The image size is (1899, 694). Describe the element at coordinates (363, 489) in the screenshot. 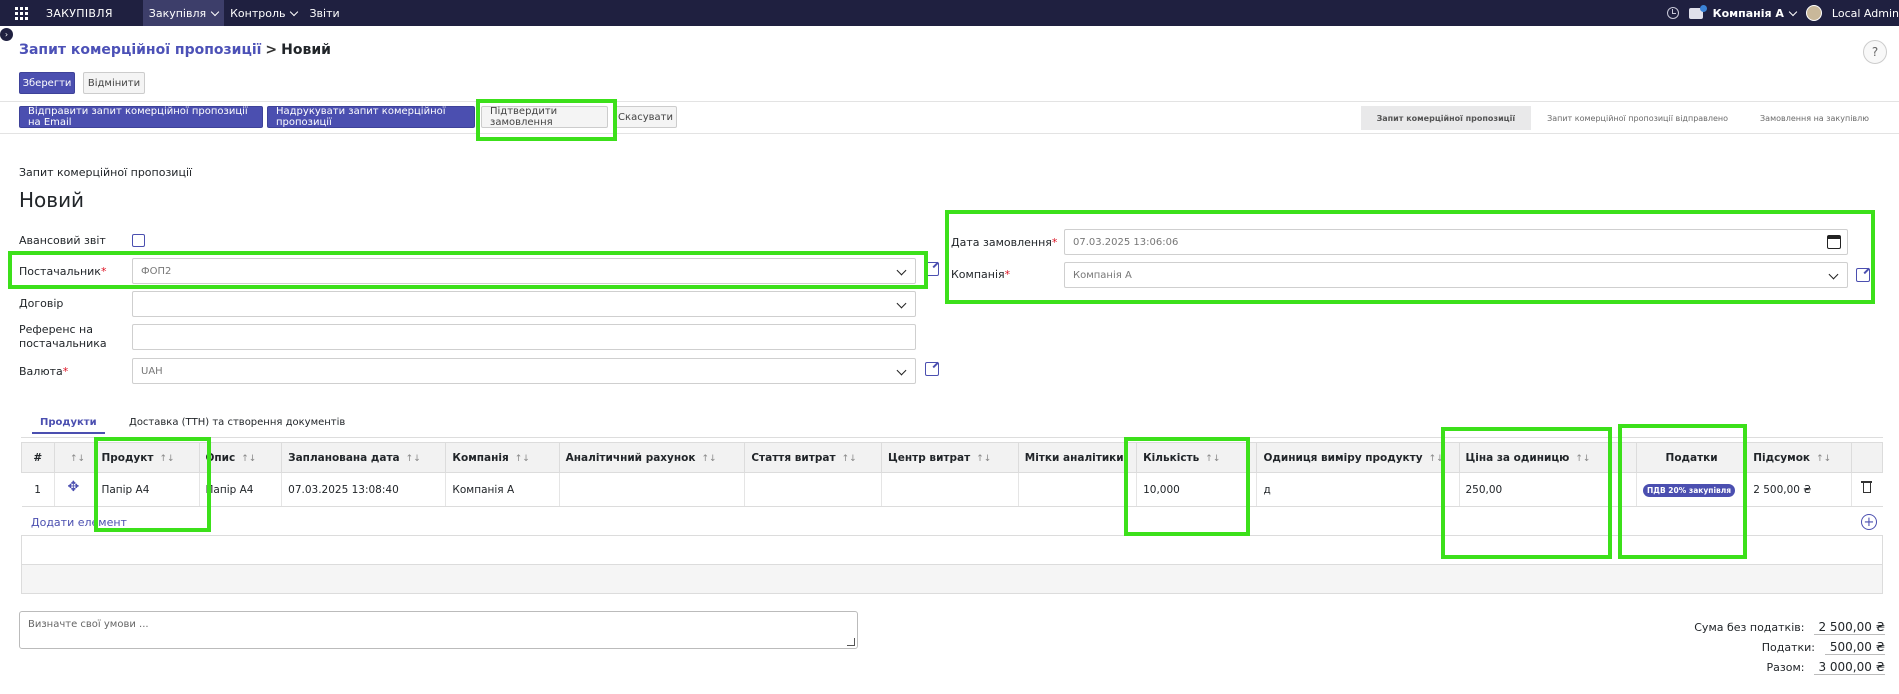

I see `cell-planned-date: 07.03.2025 13:08:40` at that location.